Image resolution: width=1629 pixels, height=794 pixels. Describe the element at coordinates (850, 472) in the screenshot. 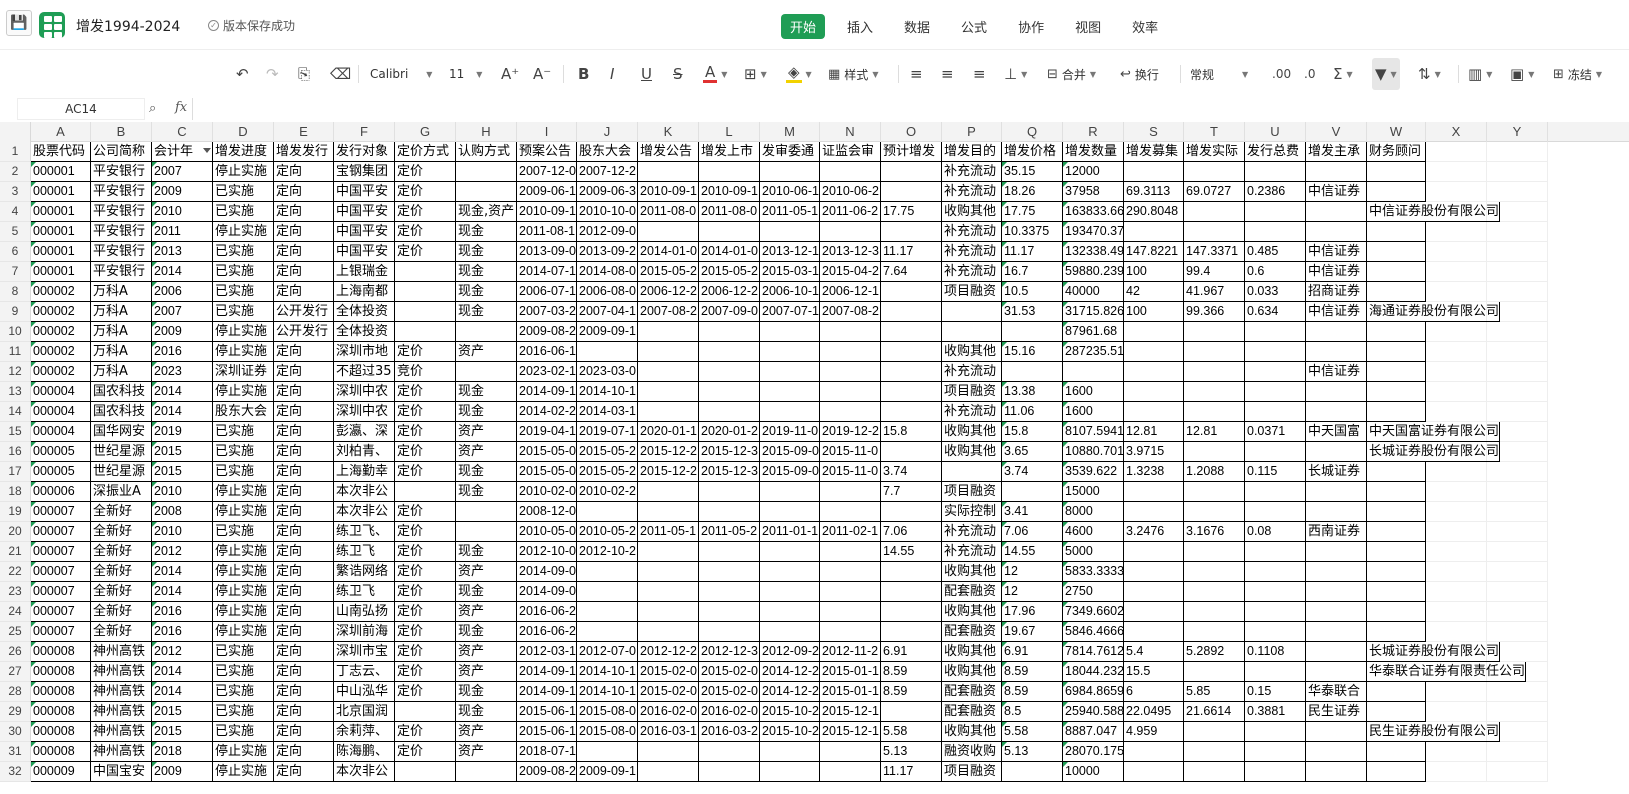

I see `table-cell: 2015-11-0` at that location.